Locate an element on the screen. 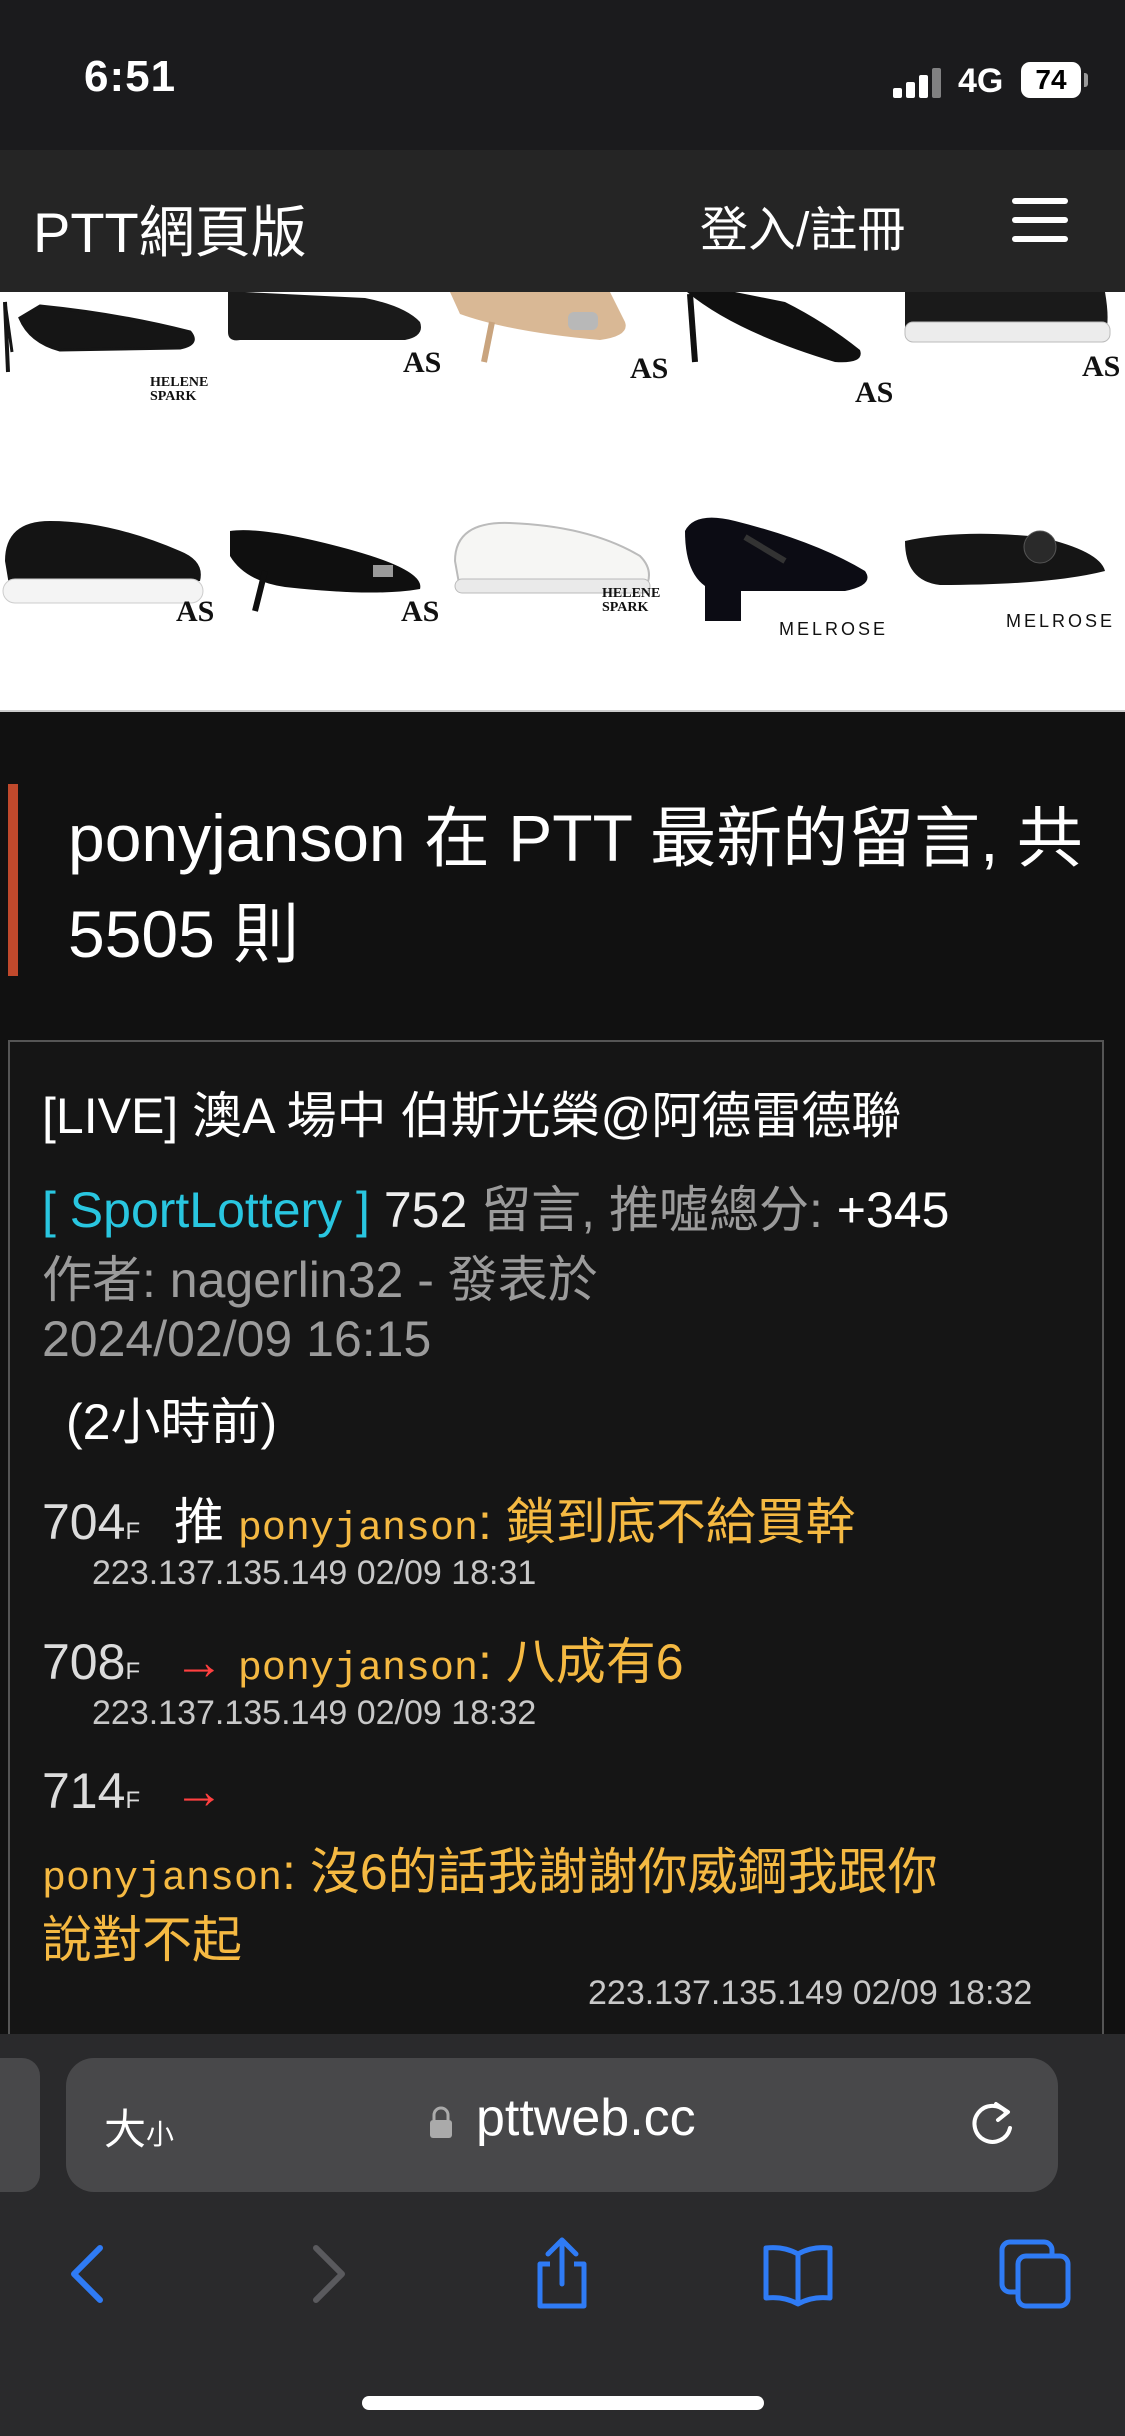 The image size is (1125, 2436). home-indicator is located at coordinates (563, 2403).